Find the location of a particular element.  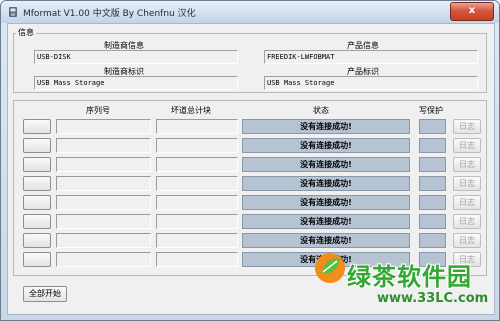

start-all-button: 全部开始 is located at coordinates (45, 294).